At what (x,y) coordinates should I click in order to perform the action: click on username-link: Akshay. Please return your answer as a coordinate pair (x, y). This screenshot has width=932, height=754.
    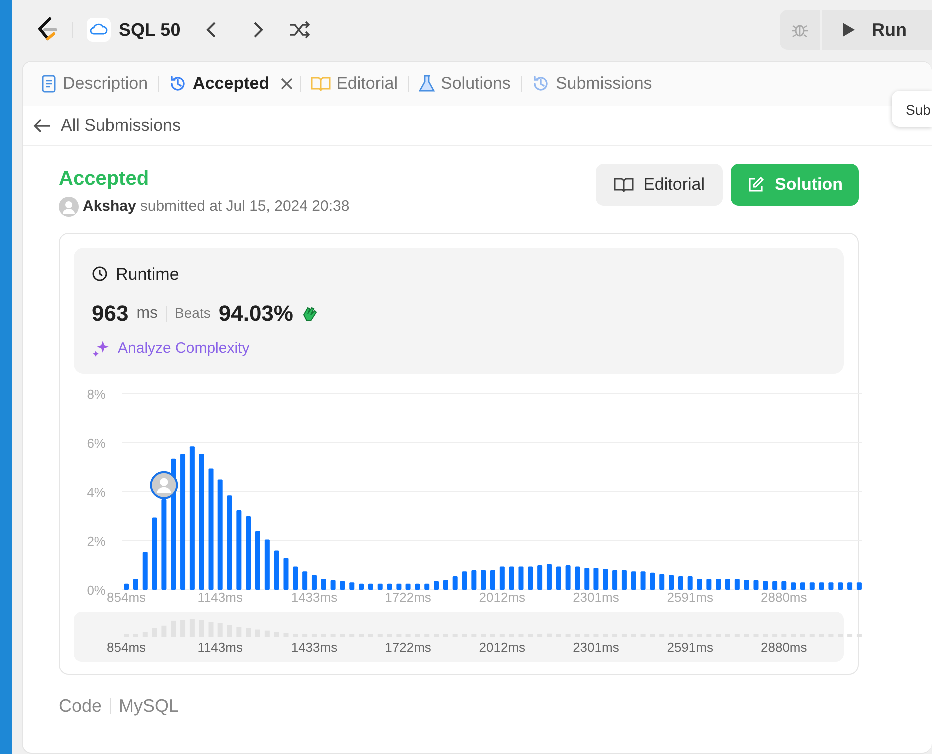
    Looking at the image, I should click on (109, 207).